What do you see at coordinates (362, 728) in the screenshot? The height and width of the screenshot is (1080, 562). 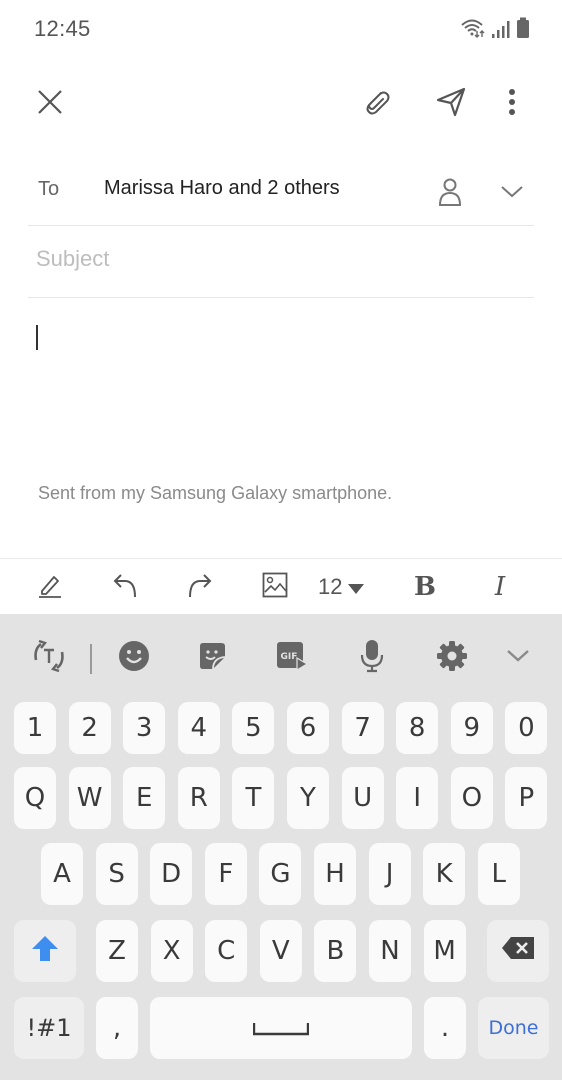 I see `number-key-7: 7` at bounding box center [362, 728].